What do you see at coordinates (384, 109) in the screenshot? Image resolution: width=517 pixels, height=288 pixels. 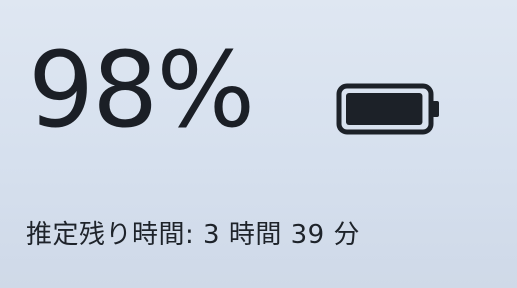 I see `battery-fill-level` at bounding box center [384, 109].